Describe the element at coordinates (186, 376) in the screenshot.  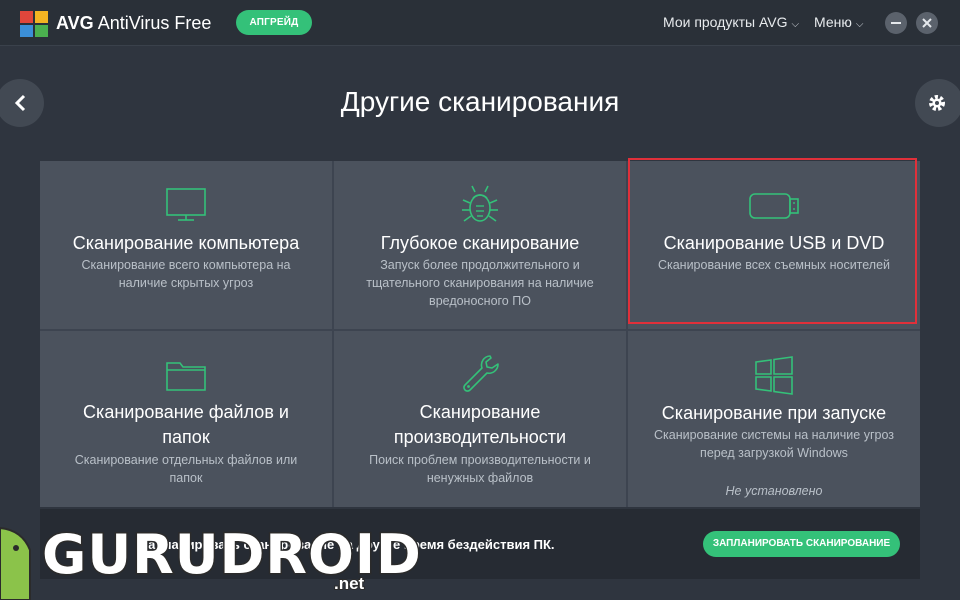
I see `folder-icon` at that location.